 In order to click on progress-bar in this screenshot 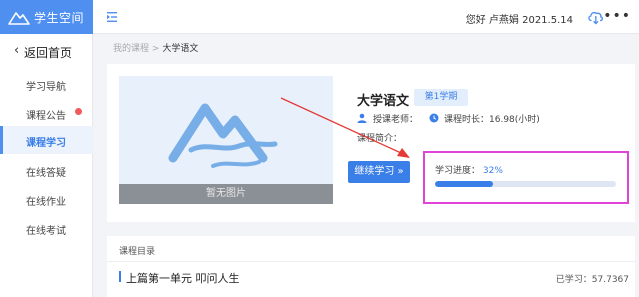, I will do `click(525, 184)`.